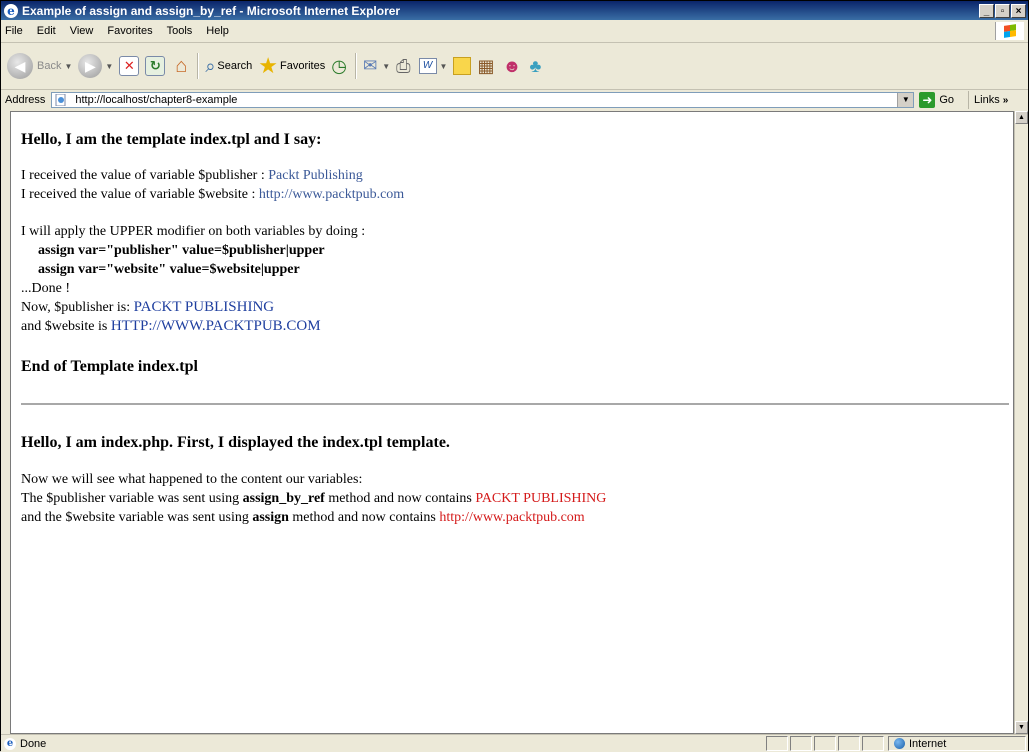  Describe the element at coordinates (270, 517) in the screenshot. I see `assign-method: assign` at that location.